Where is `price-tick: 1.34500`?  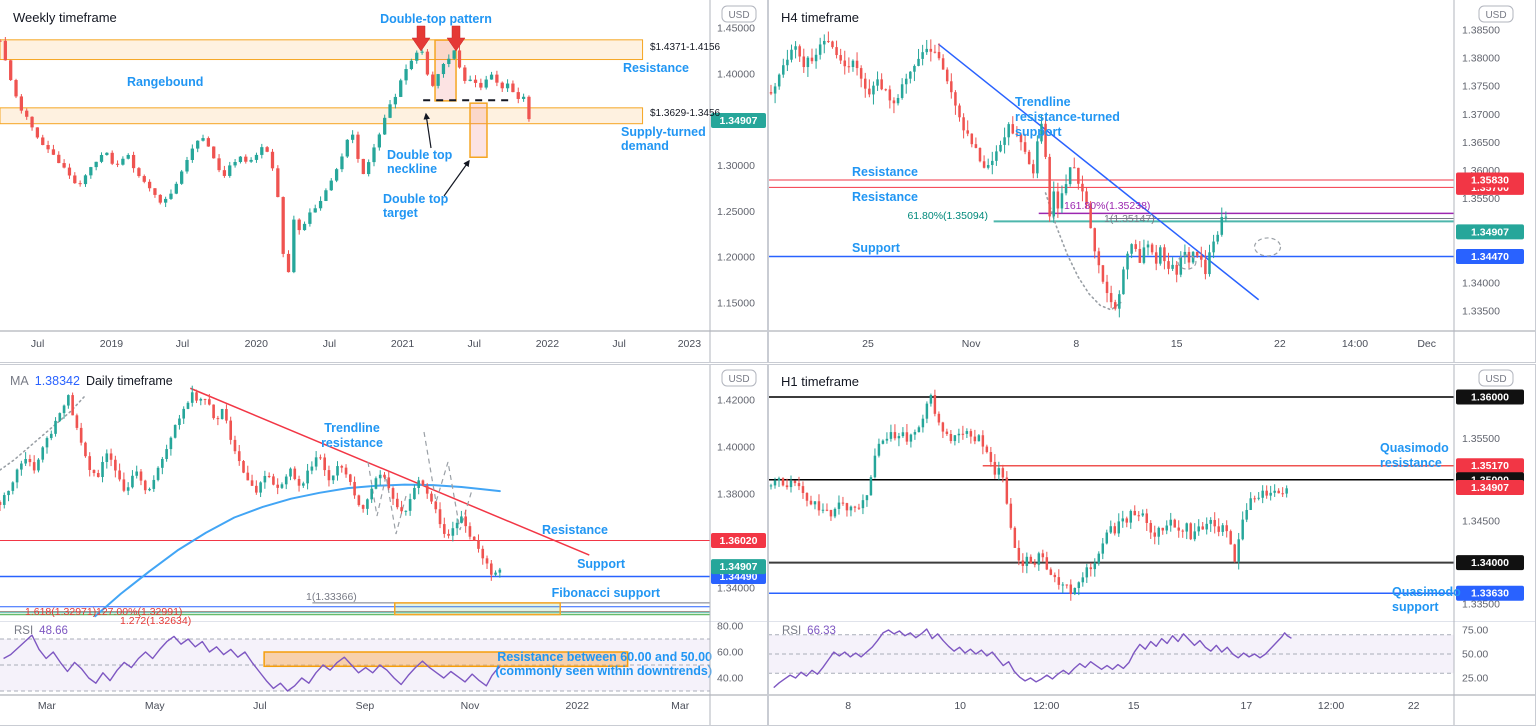 price-tick: 1.34500 is located at coordinates (1481, 522).